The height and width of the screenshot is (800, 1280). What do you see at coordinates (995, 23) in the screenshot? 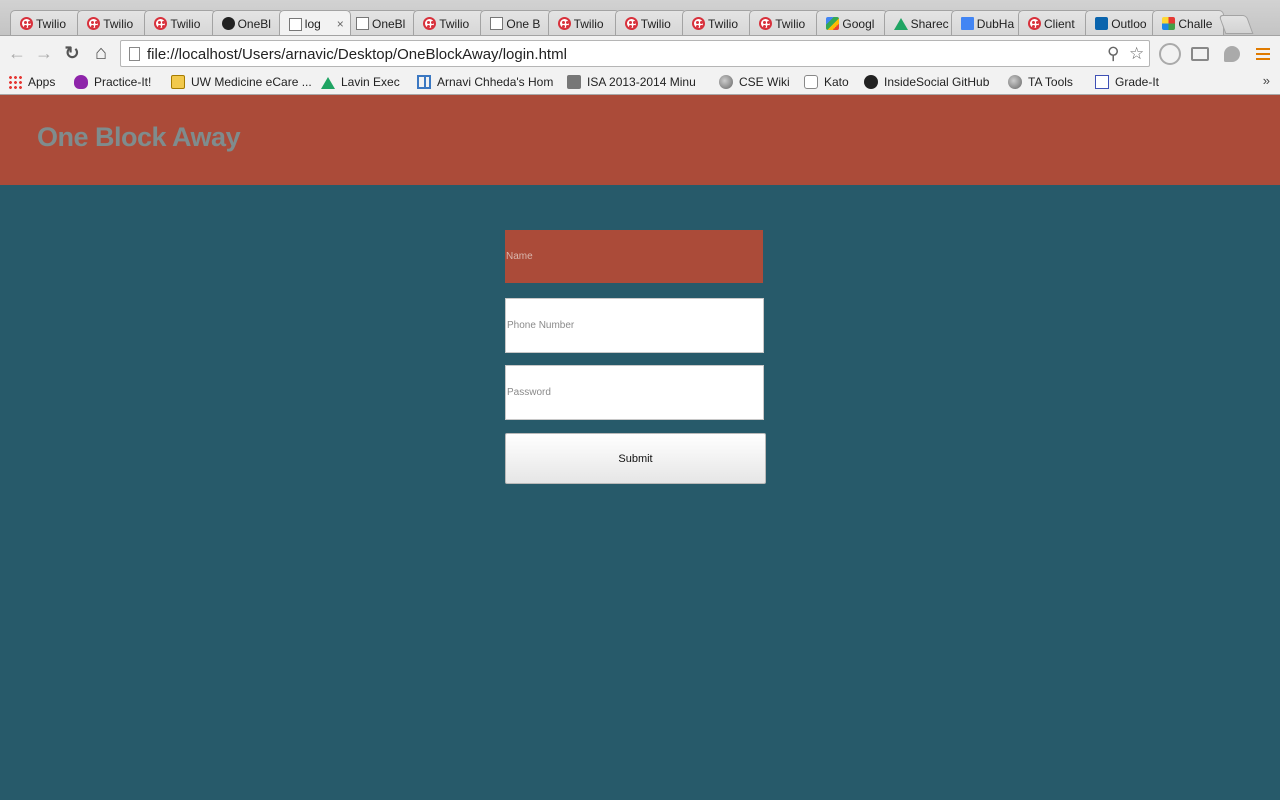
I see `tab-label: DubHa` at bounding box center [995, 23].